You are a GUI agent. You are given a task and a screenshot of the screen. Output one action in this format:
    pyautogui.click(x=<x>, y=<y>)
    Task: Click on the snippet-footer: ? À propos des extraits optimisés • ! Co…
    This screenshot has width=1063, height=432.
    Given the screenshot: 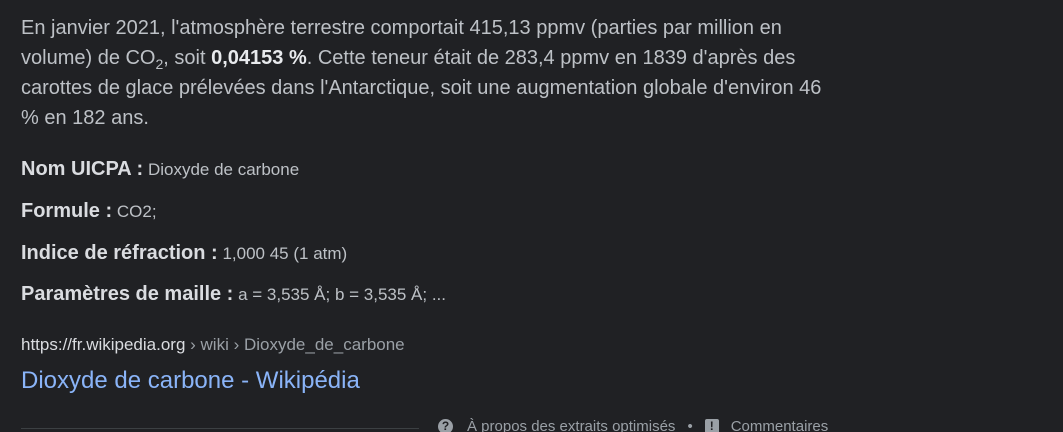 What is the action you would take?
    pyautogui.click(x=633, y=425)
    